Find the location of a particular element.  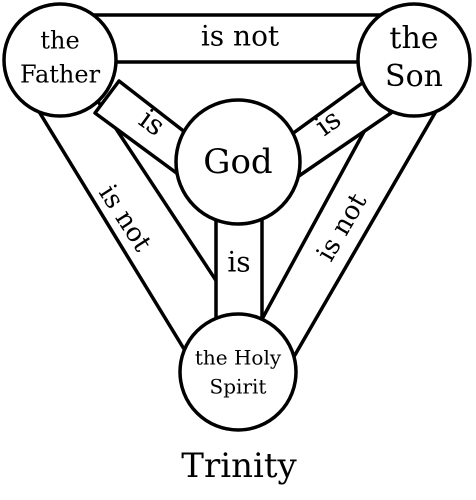

node-father-label-line2: Father is located at coordinates (60, 75).